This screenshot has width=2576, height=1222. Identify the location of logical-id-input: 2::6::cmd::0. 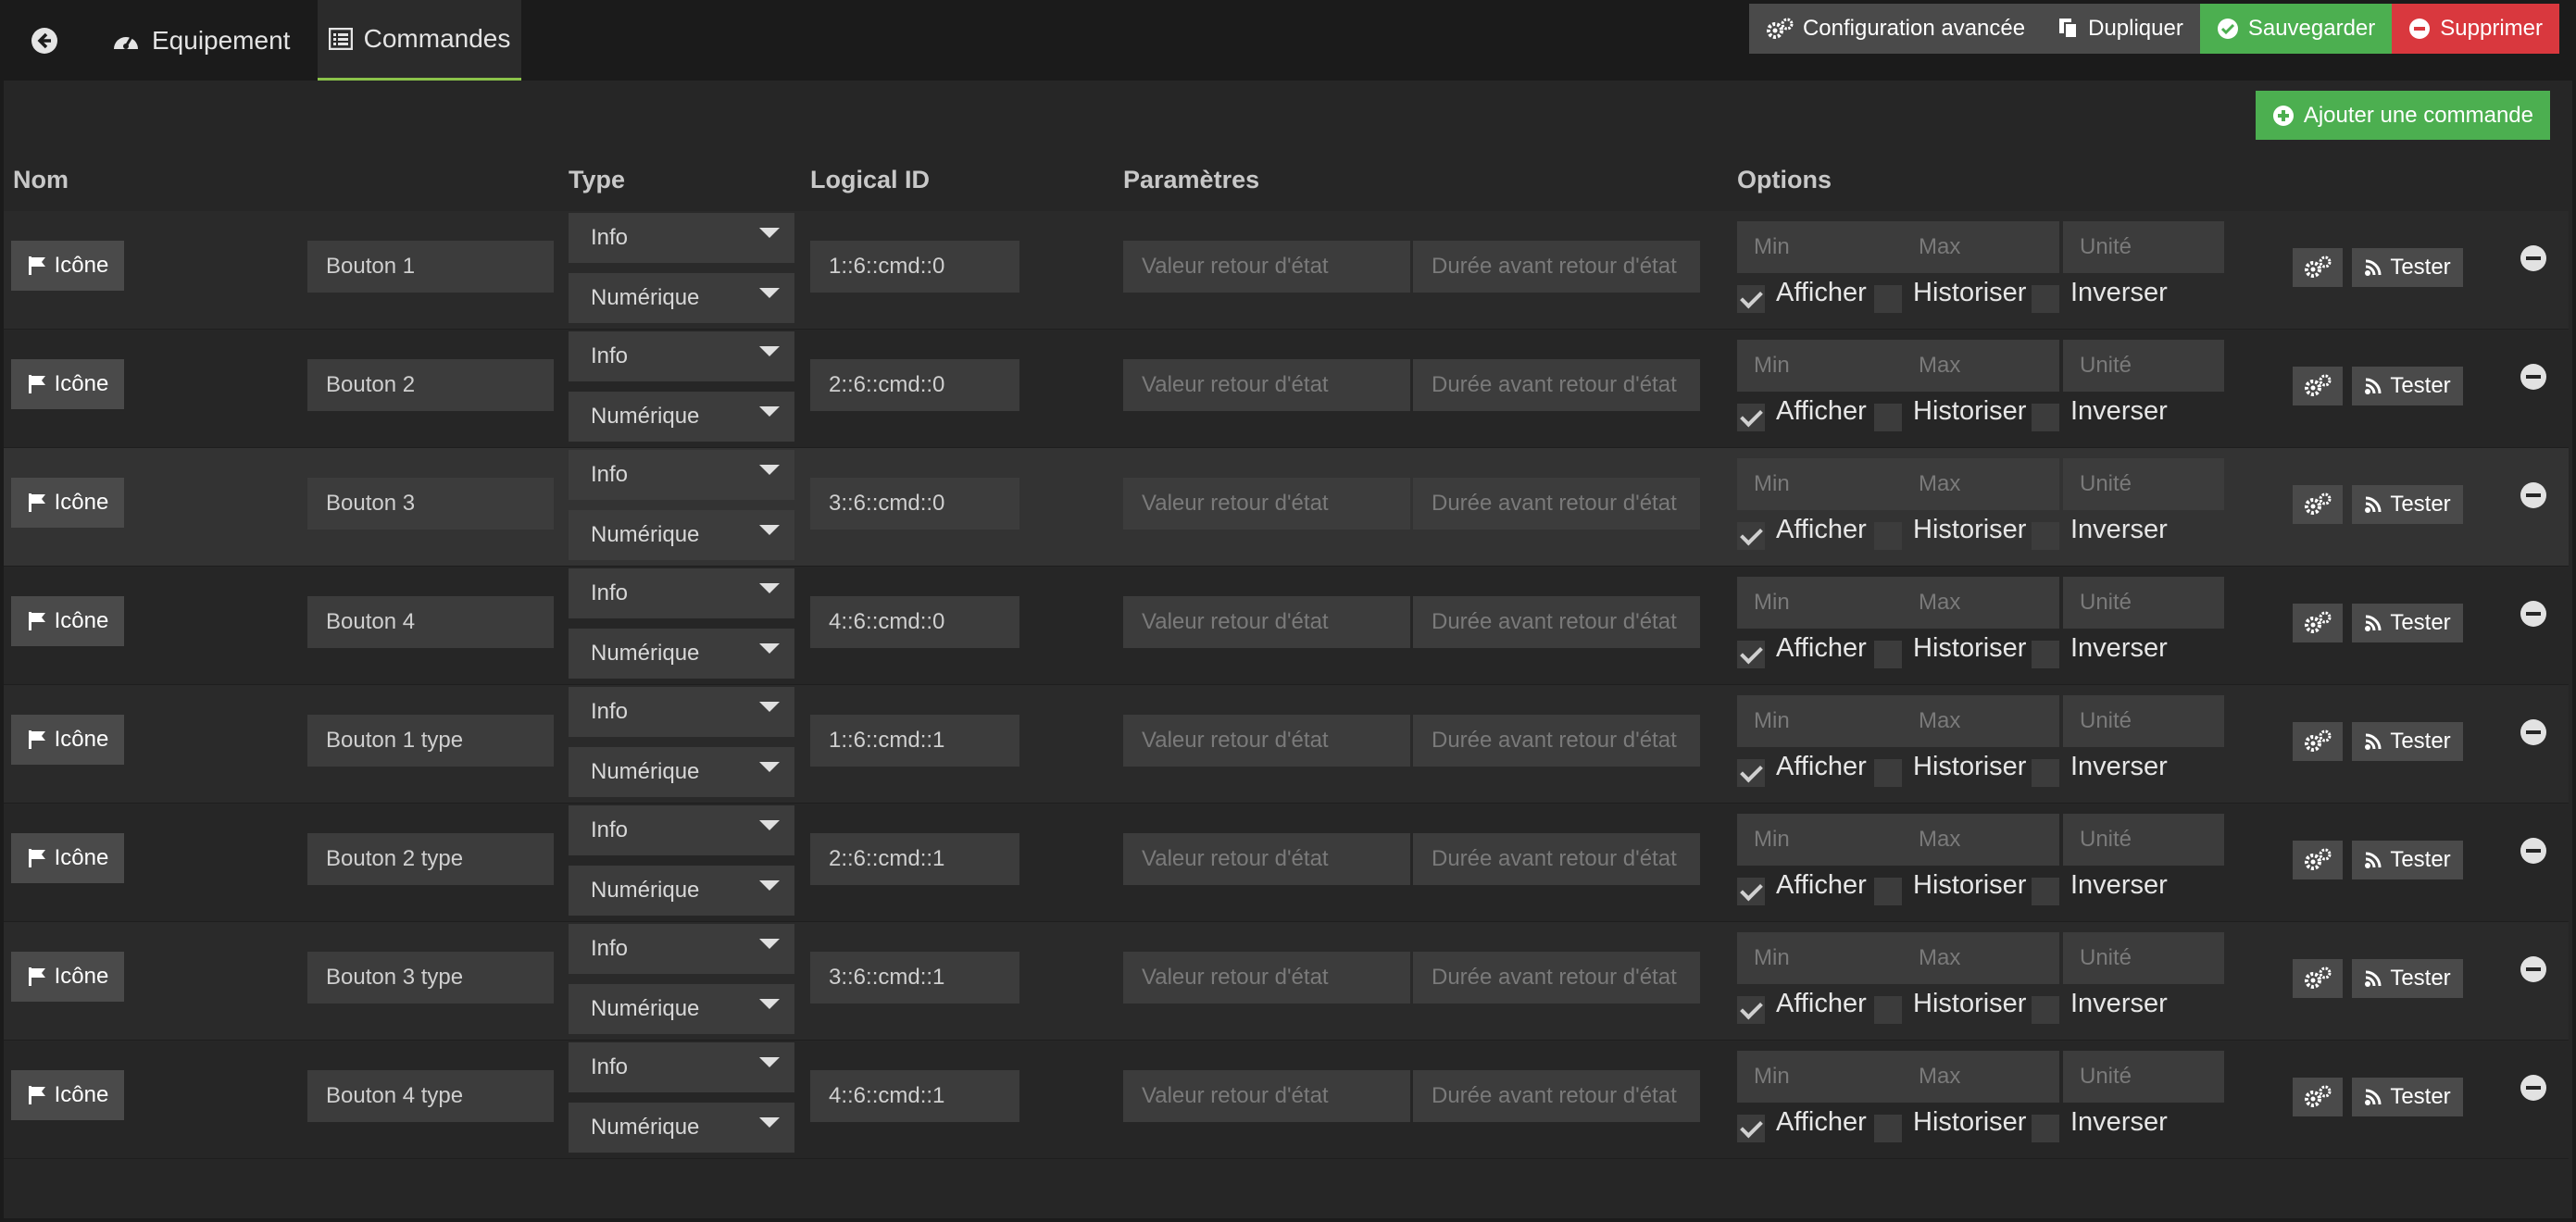
(914, 385).